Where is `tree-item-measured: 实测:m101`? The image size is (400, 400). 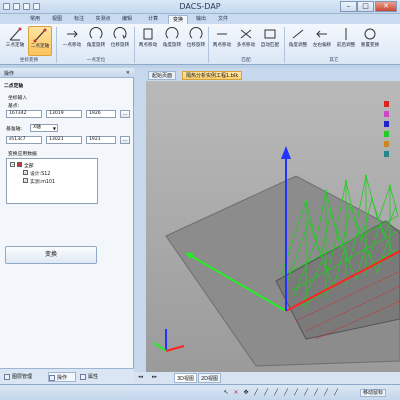 tree-item-measured: 实测:m101 is located at coordinates (42, 181).